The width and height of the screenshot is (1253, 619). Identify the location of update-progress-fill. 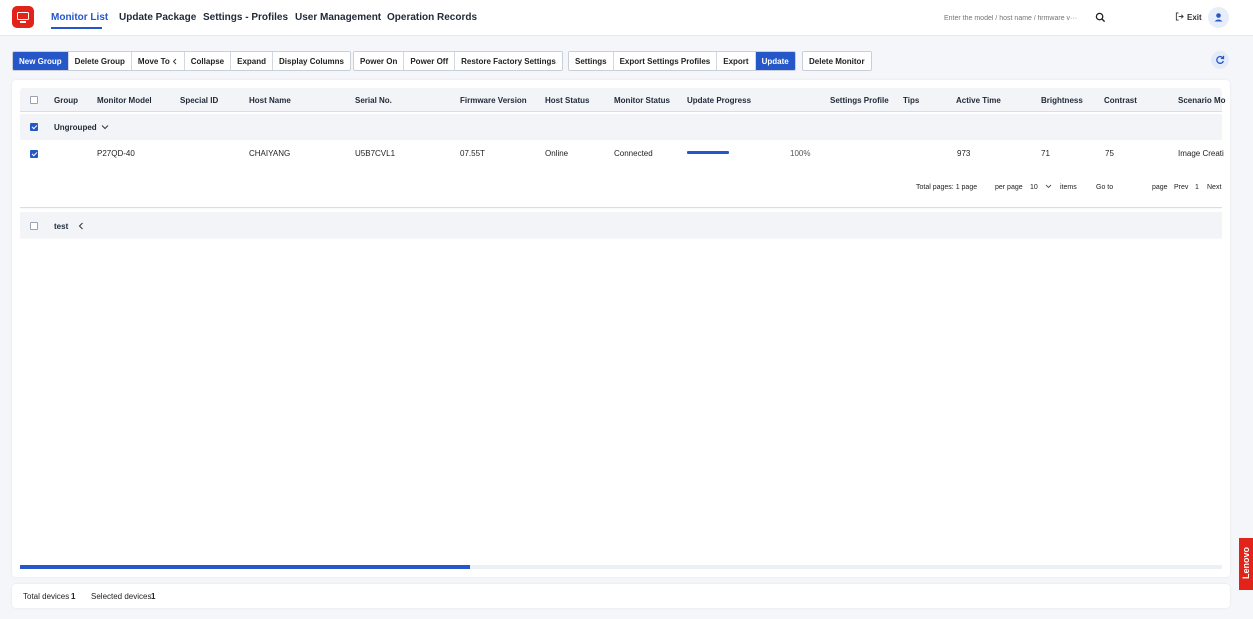
(708, 152).